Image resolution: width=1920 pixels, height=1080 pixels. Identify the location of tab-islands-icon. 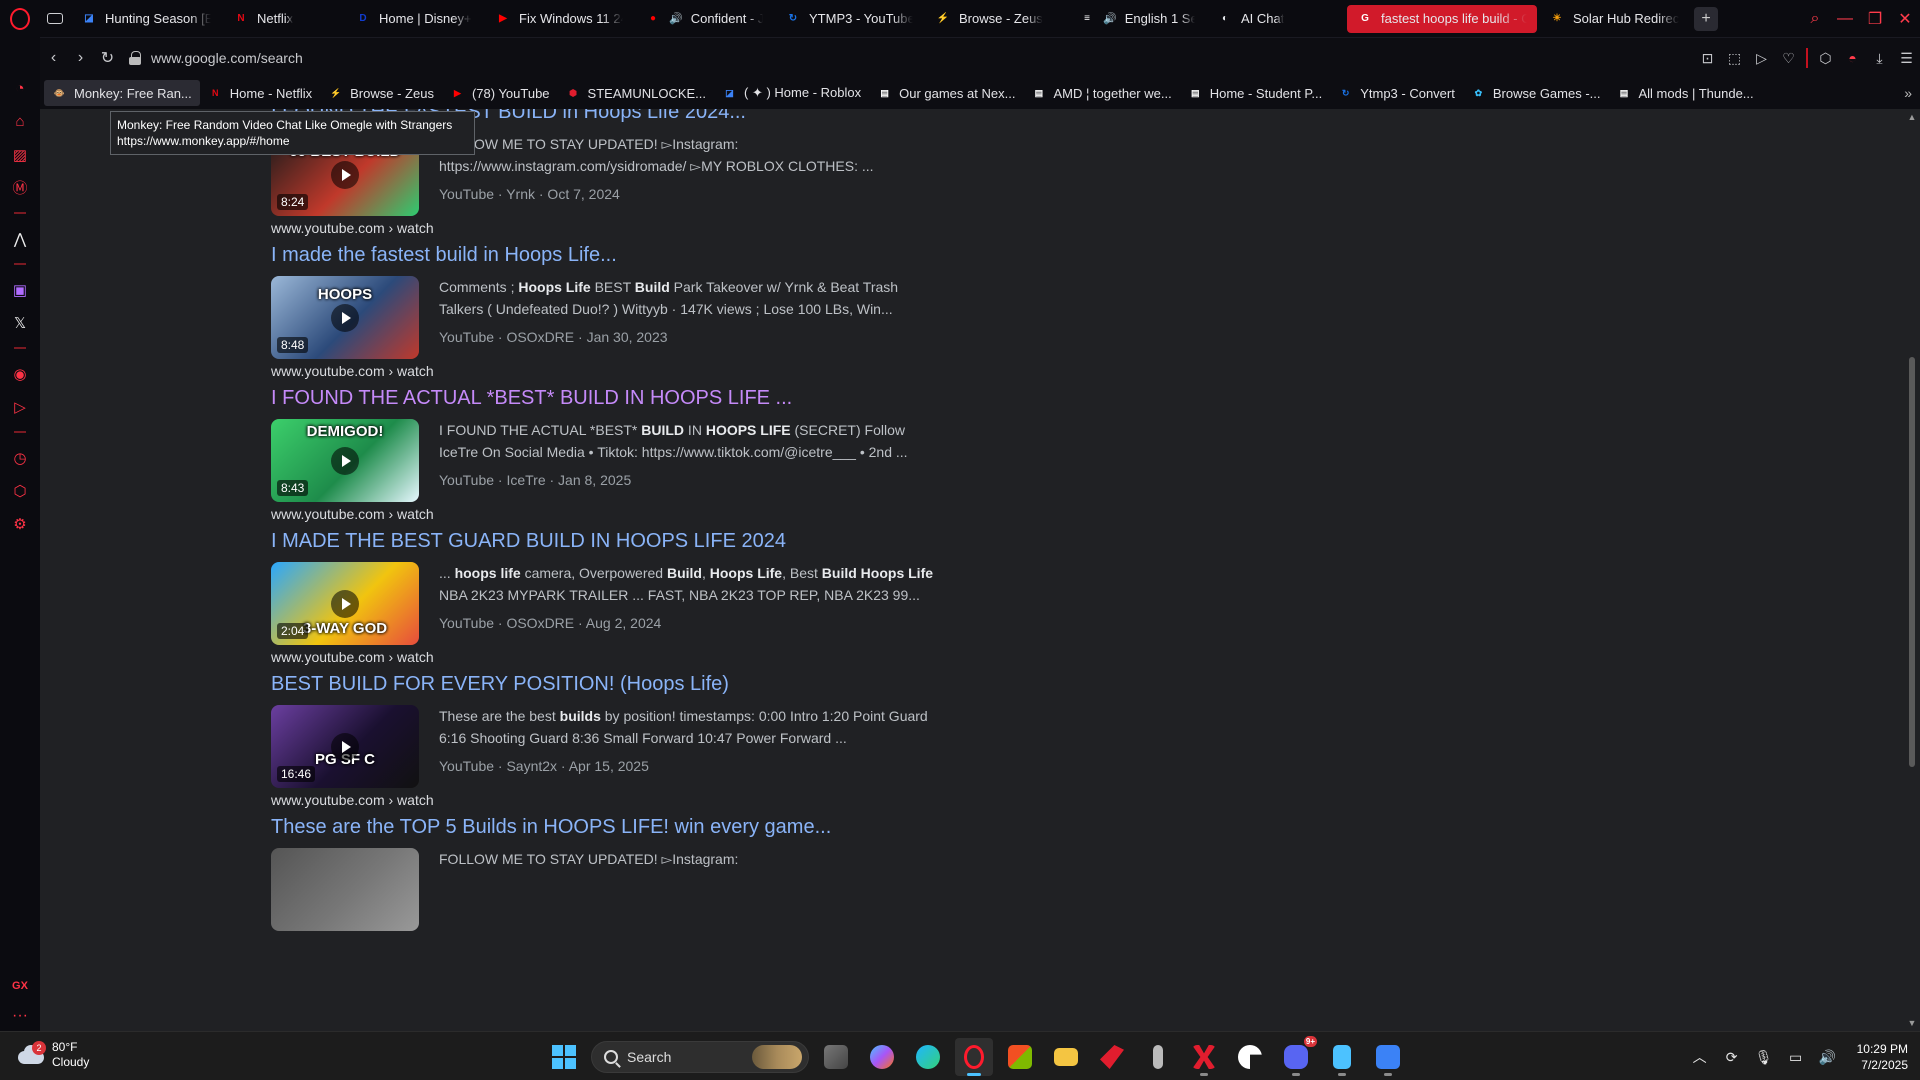
(55, 18).